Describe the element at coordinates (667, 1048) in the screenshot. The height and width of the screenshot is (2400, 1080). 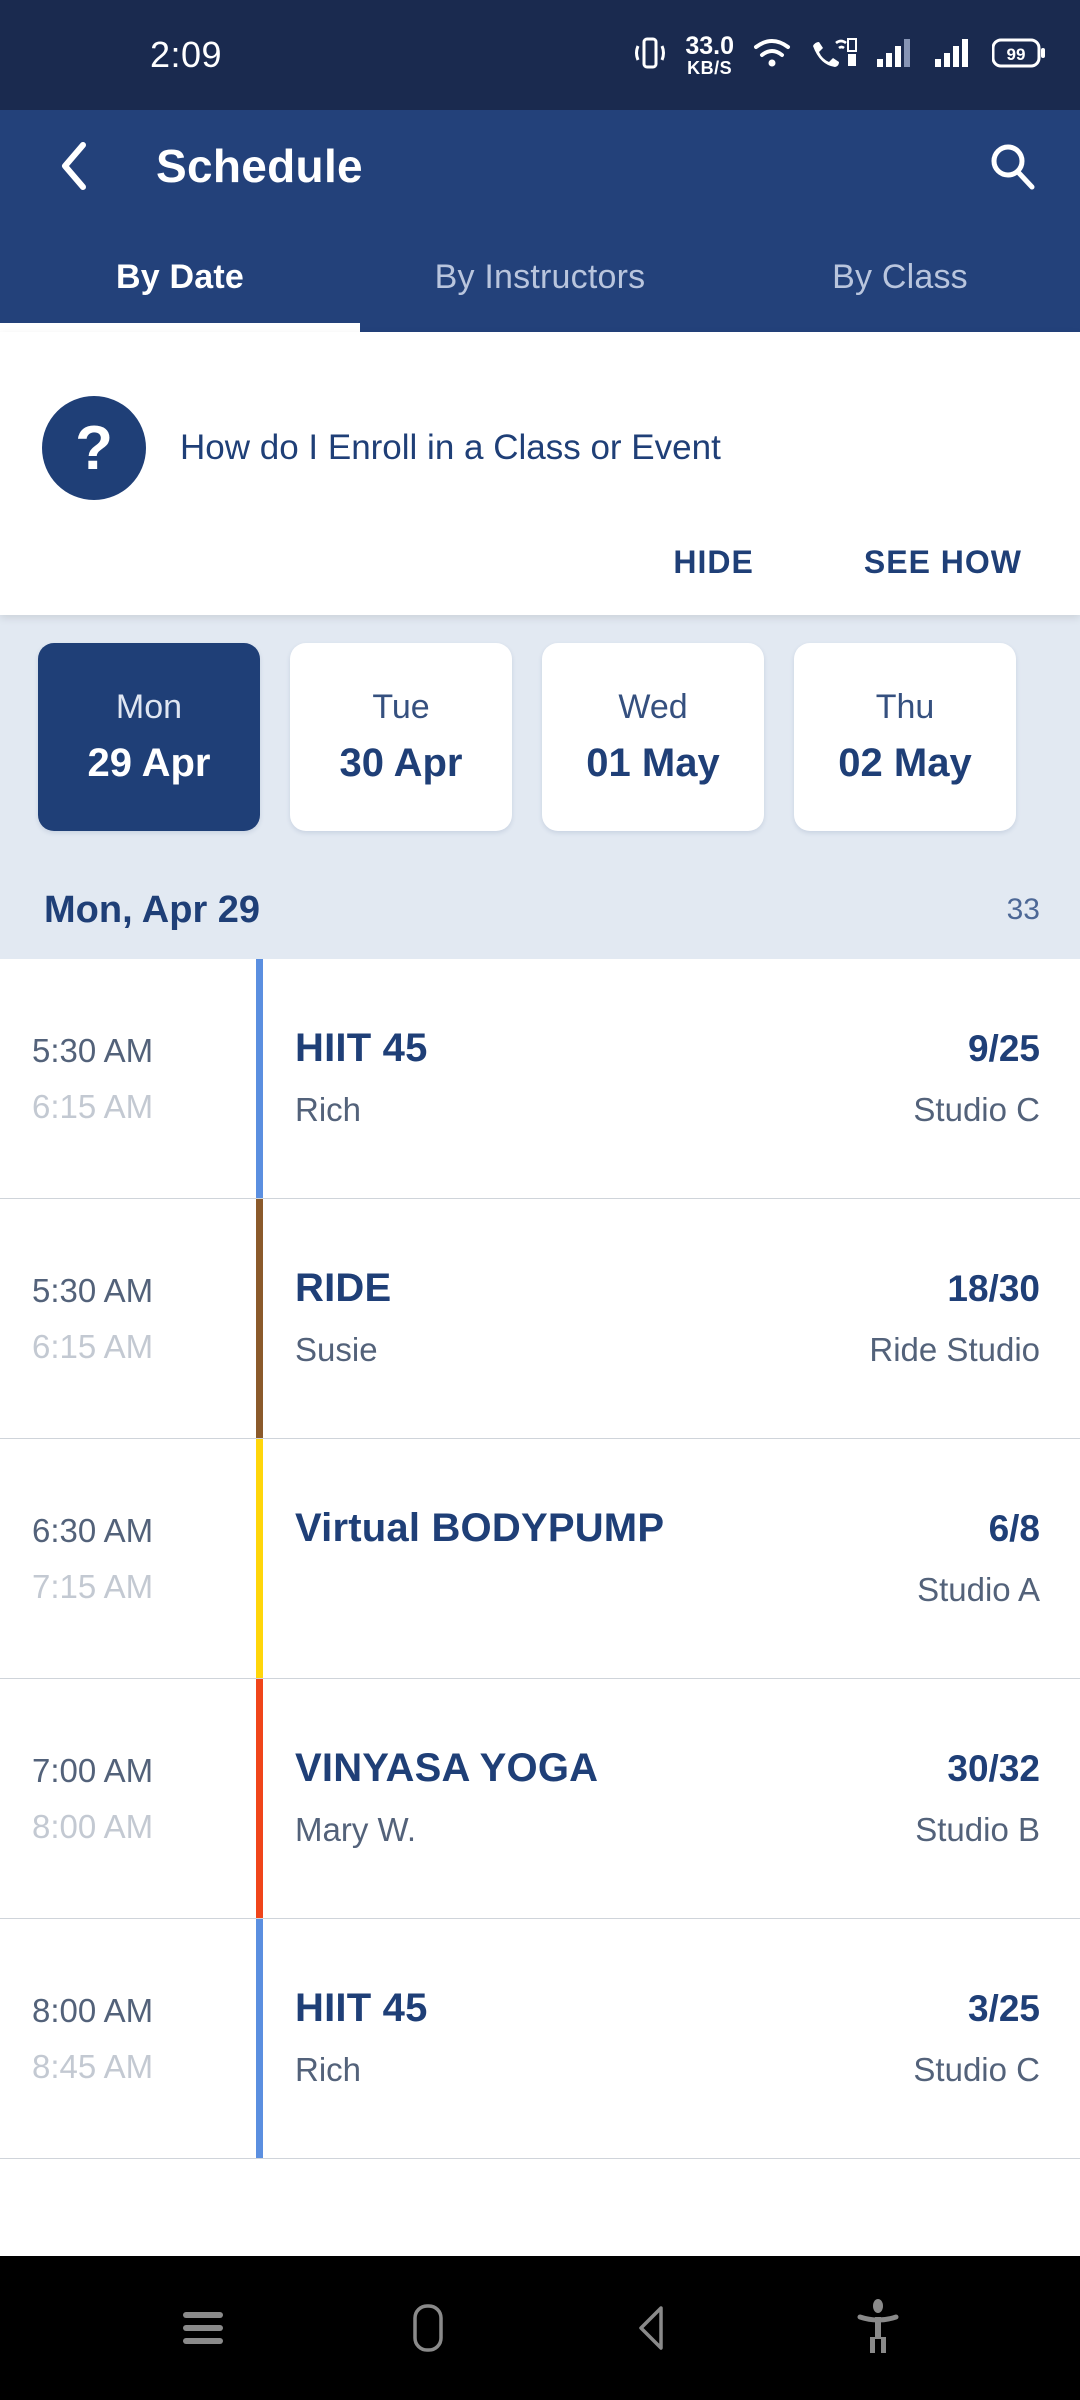
I see `class-row-top: HIIT 45 9/25` at that location.